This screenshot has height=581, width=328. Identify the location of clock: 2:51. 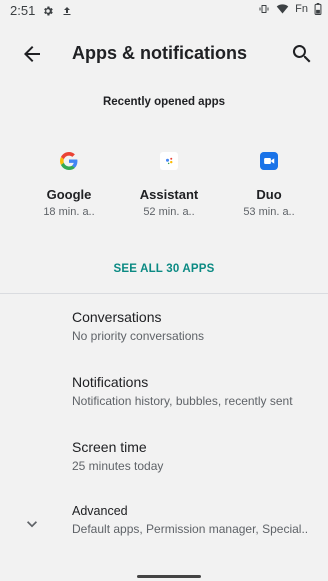
(23, 10).